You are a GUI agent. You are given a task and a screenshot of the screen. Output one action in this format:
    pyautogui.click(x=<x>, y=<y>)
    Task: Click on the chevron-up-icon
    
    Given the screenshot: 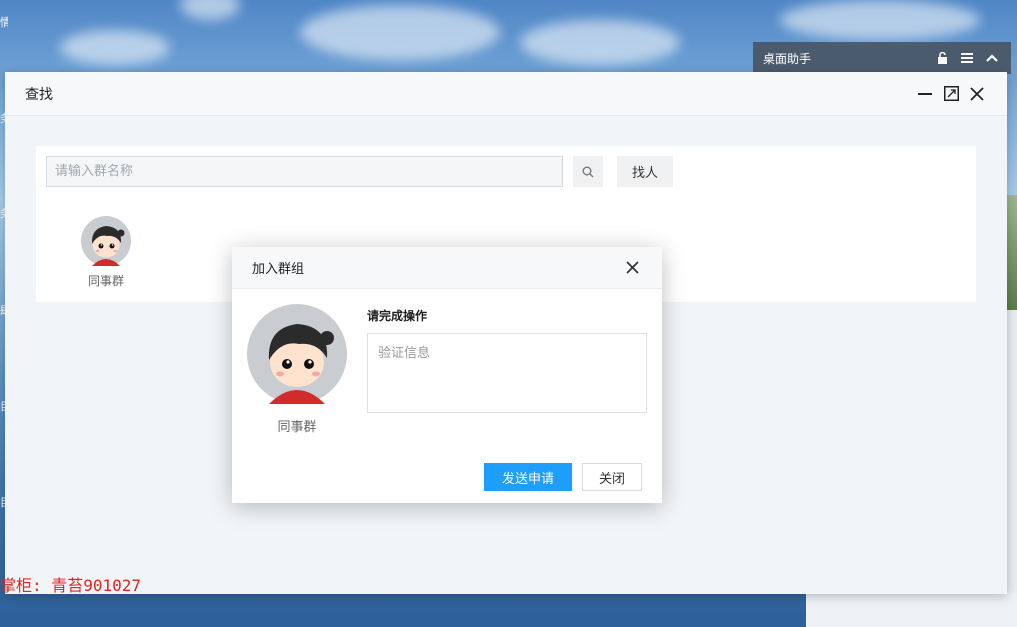 What is the action you would take?
    pyautogui.click(x=992, y=58)
    